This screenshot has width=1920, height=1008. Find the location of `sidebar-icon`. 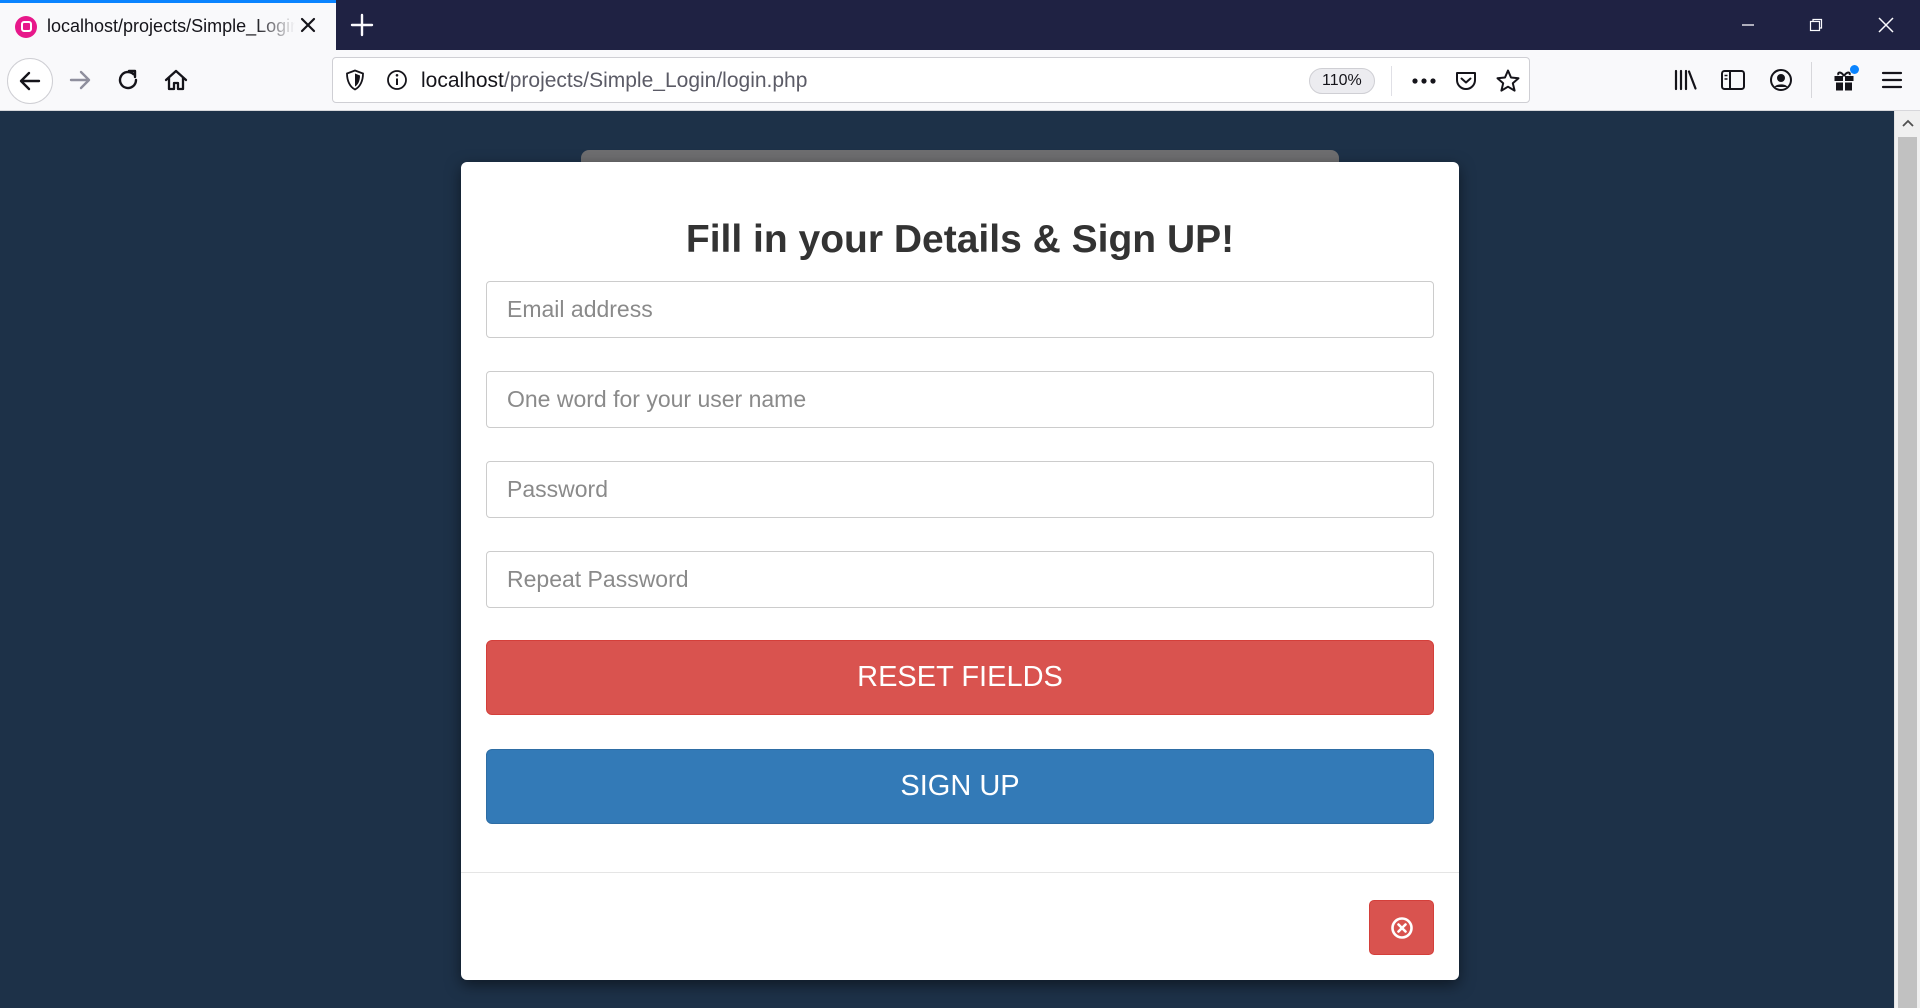

sidebar-icon is located at coordinates (1733, 80).